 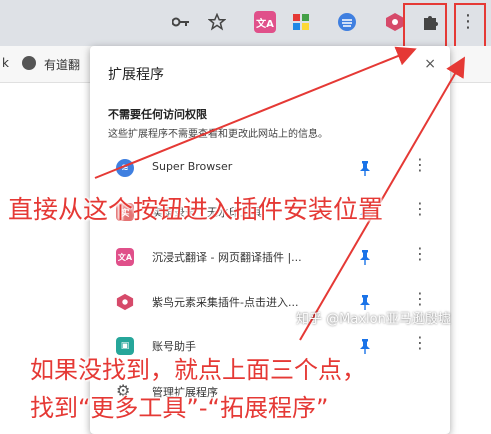 I want to click on annotation-line-2: 如果没找到，就点上面三个点，, so click(x=198, y=370).